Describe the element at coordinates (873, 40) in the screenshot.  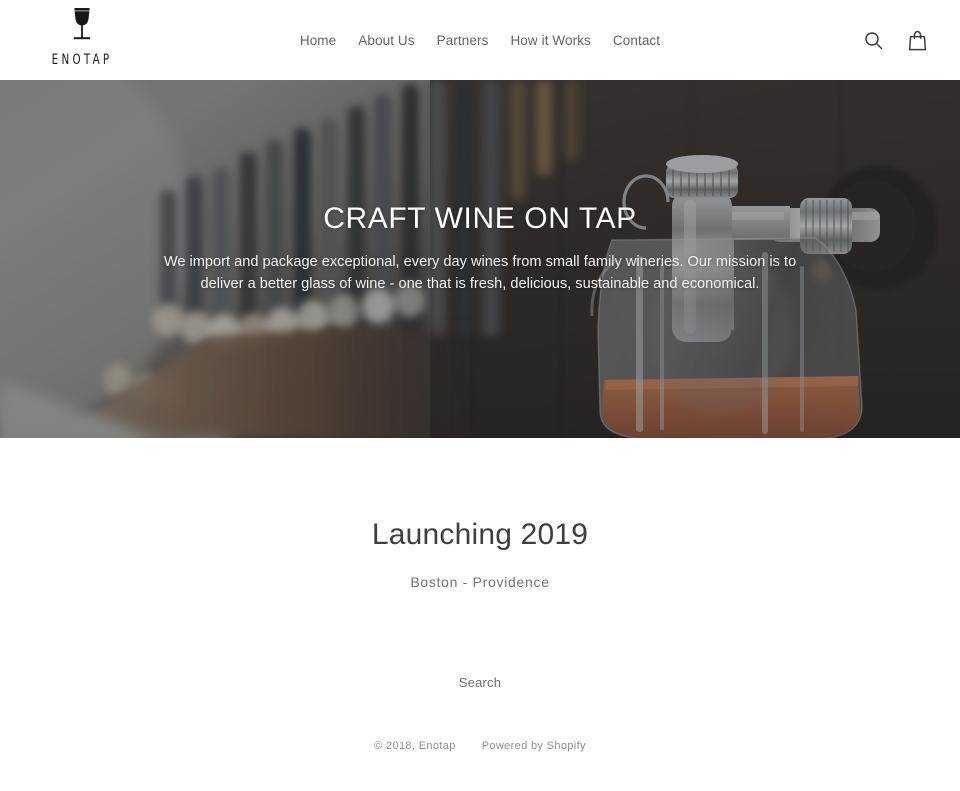
I see `search-icon` at that location.